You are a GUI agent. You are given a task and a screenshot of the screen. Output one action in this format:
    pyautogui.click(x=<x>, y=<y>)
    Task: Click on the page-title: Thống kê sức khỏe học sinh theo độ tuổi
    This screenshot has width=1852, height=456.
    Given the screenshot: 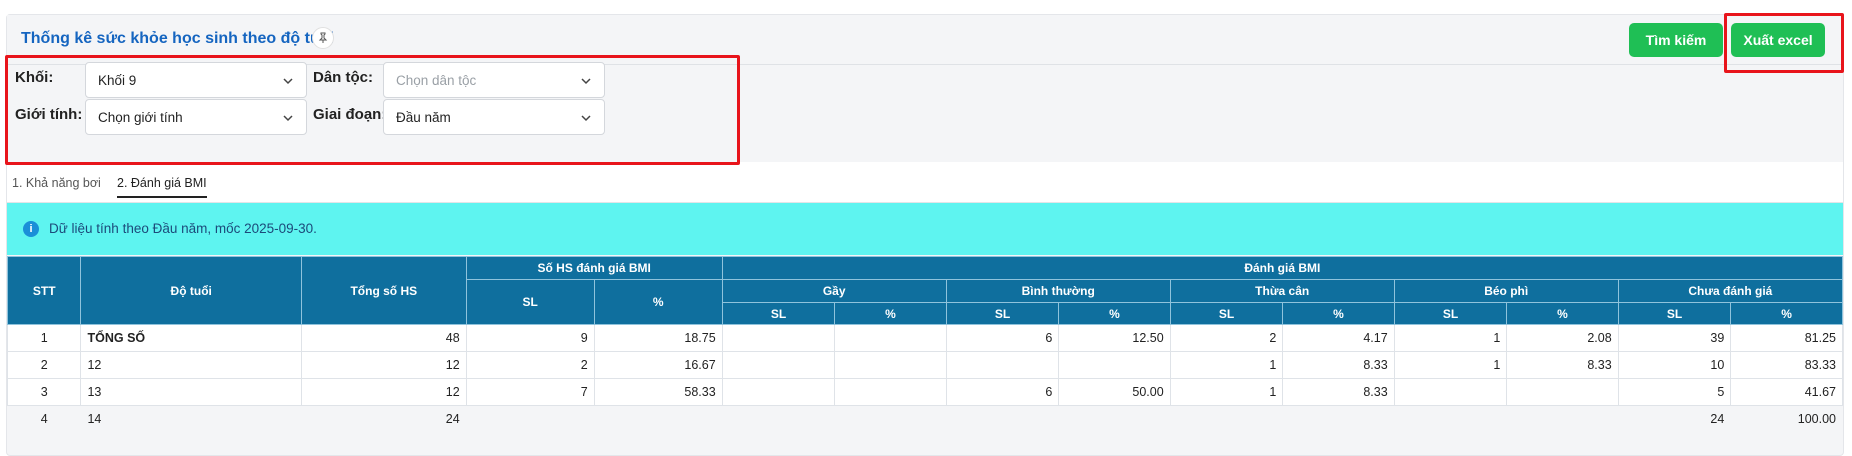 What is the action you would take?
    pyautogui.click(x=177, y=38)
    